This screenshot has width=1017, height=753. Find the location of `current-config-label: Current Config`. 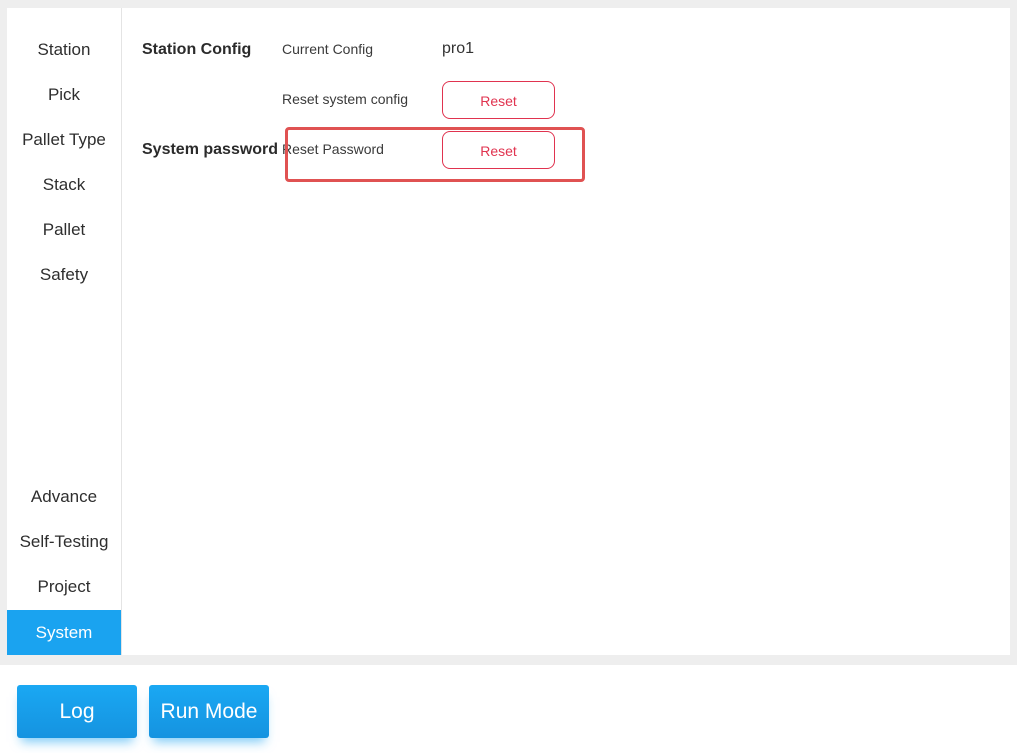

current-config-label: Current Config is located at coordinates (328, 49).